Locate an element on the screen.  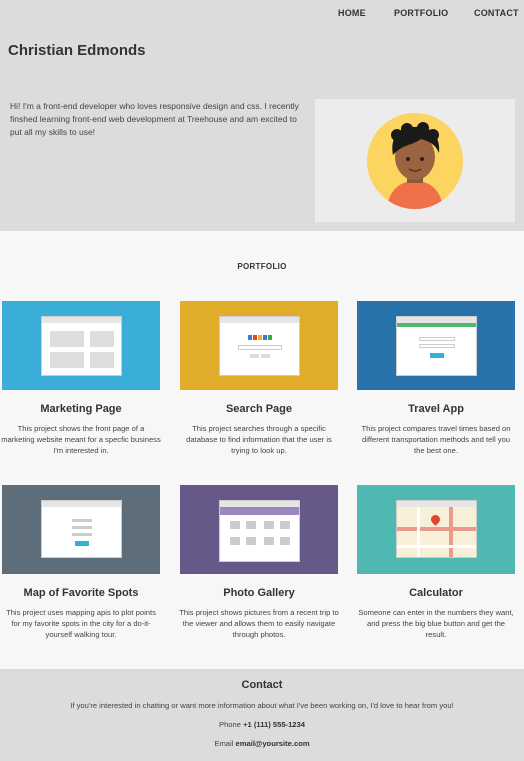
project-title: Travel App is located at coordinates (436, 409).